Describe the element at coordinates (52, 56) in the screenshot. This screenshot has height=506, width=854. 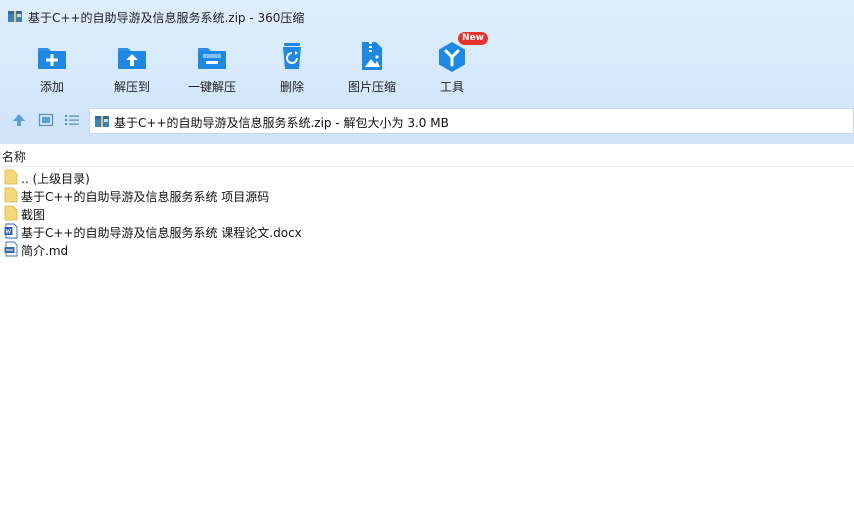
I see `add-folder-icon` at that location.